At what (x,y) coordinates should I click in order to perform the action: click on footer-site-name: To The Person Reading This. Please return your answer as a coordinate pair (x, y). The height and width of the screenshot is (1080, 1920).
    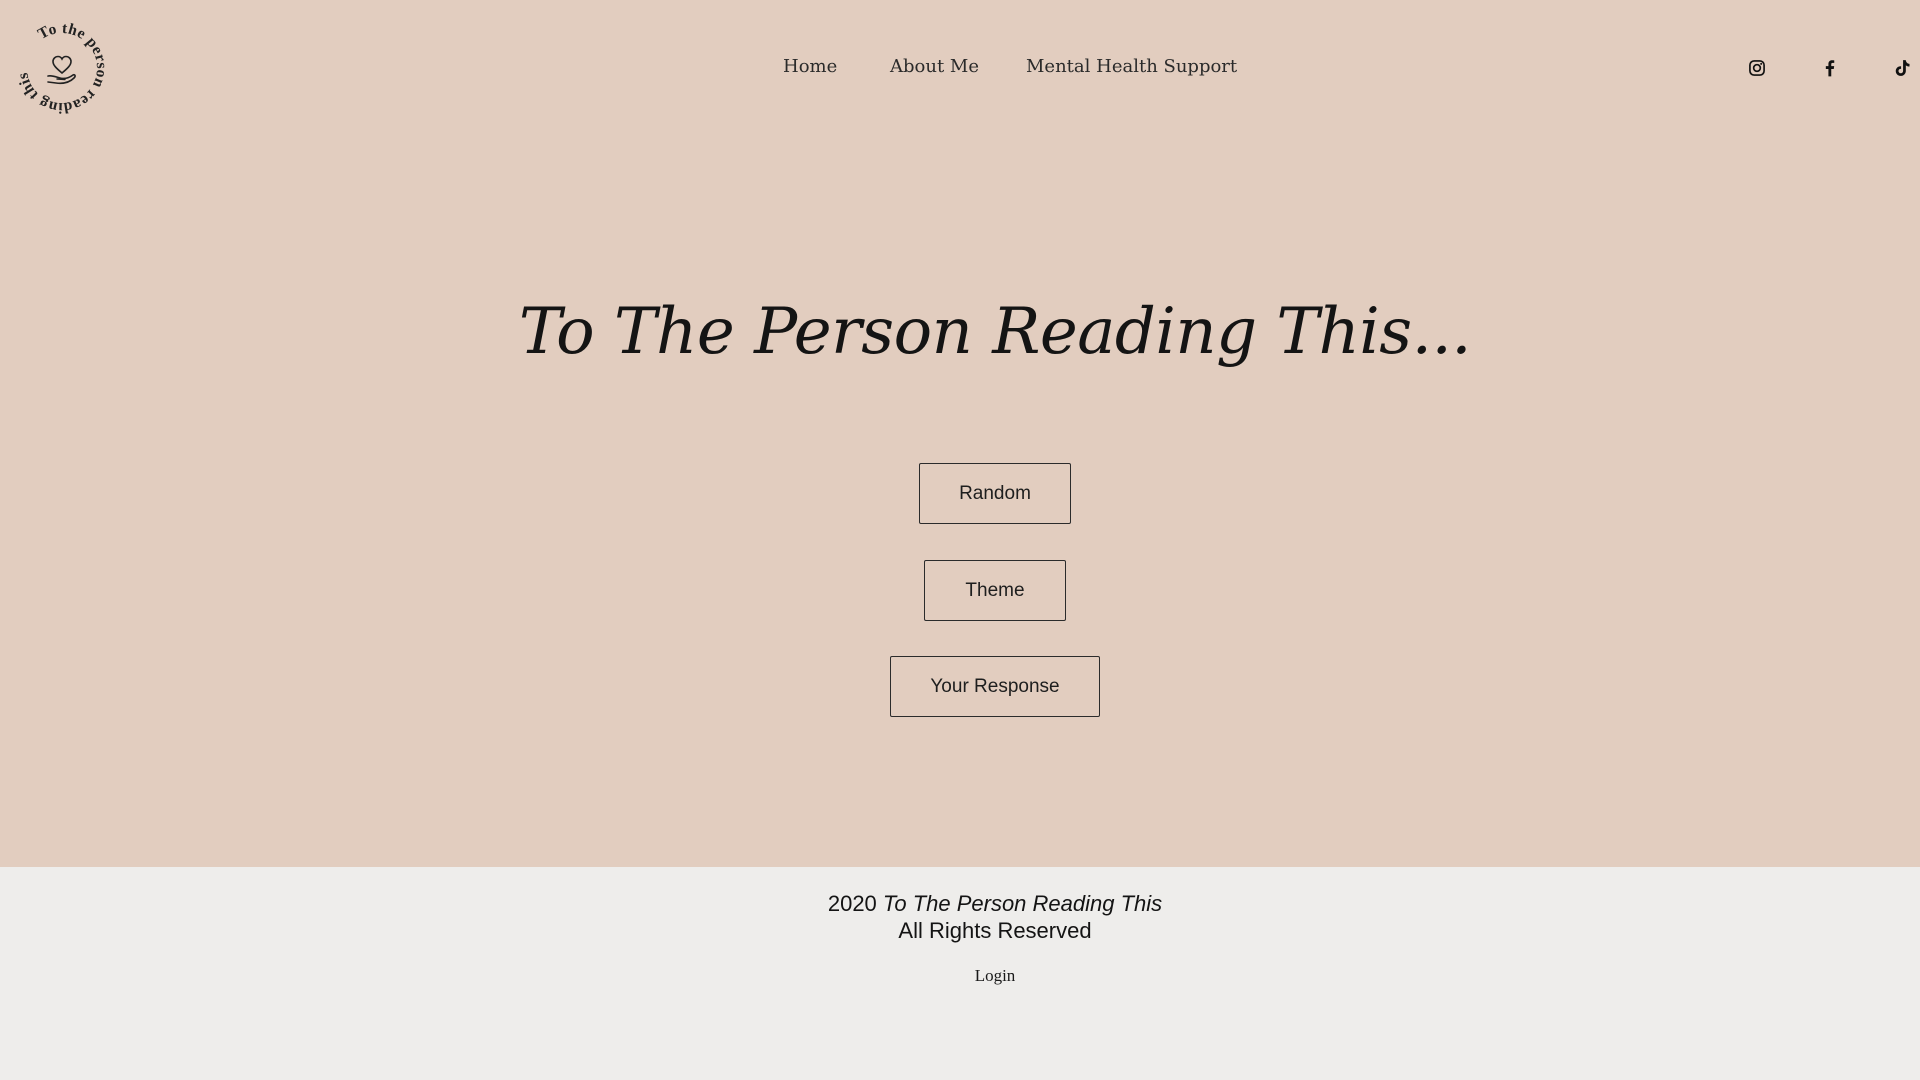
    Looking at the image, I should click on (1022, 903).